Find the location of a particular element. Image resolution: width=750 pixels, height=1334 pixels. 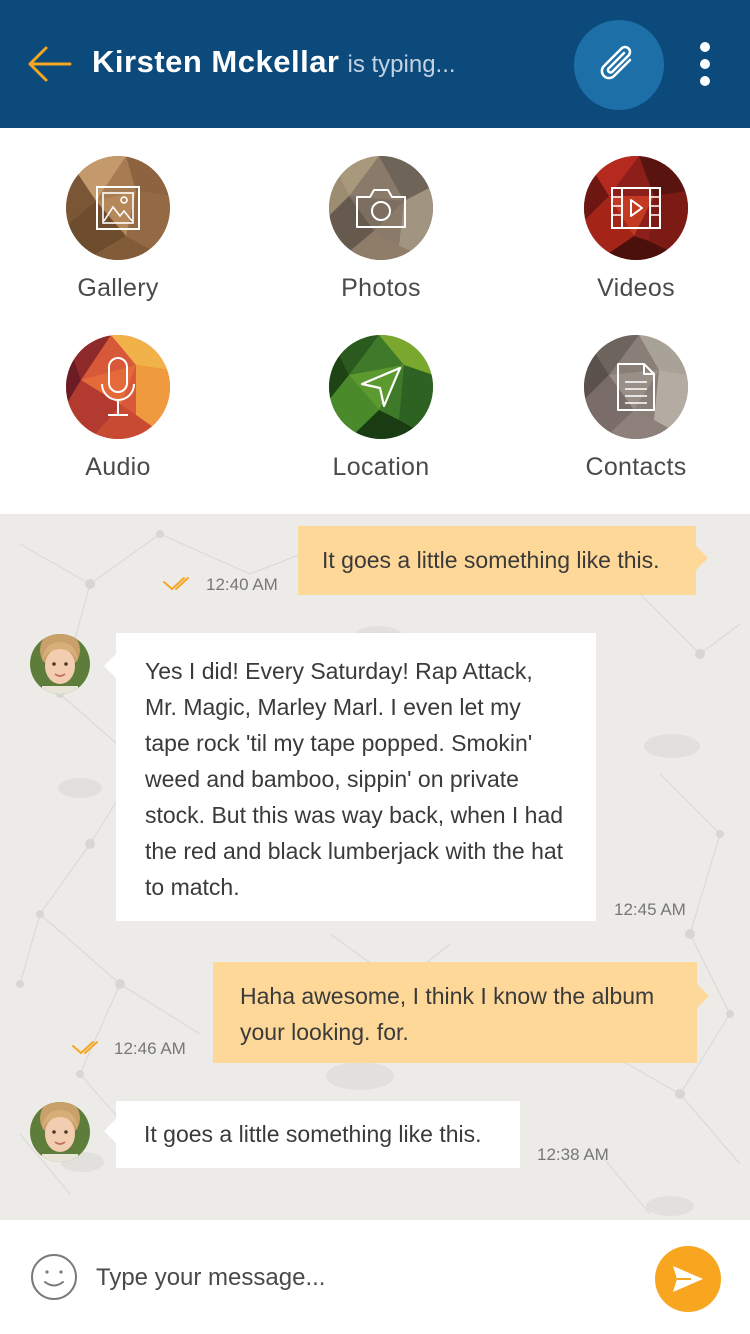

attach-option-label: Gallery is located at coordinates (118, 288).